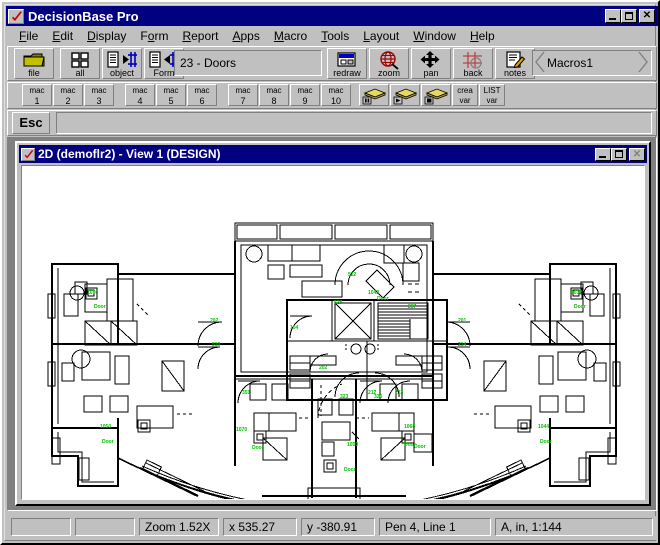 The width and height of the screenshot is (660, 545). What do you see at coordinates (245, 36) in the screenshot?
I see `menu-apps: Apps` at bounding box center [245, 36].